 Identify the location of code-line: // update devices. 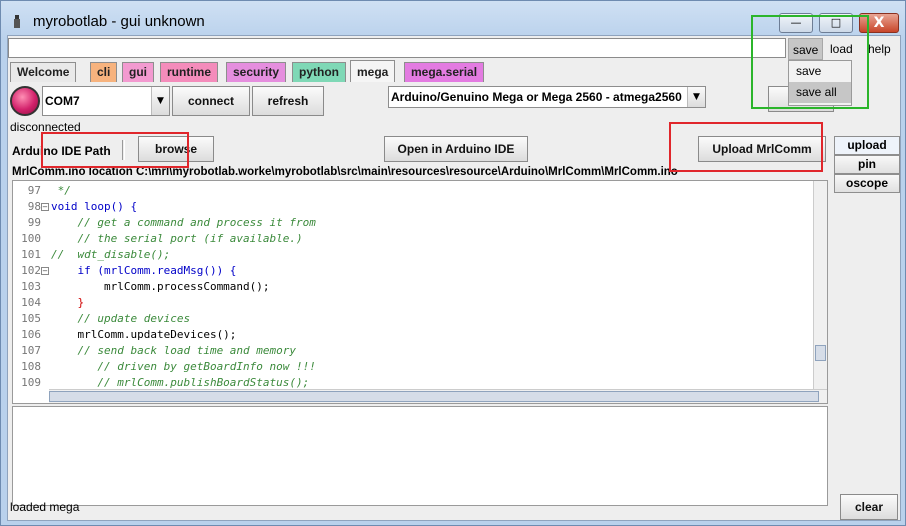
(121, 318).